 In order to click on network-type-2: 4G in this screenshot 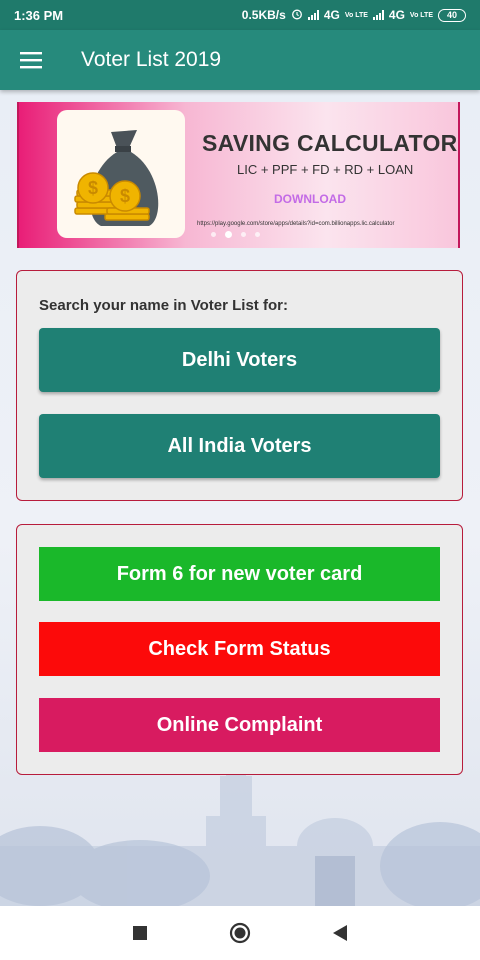, I will do `click(396, 15)`.